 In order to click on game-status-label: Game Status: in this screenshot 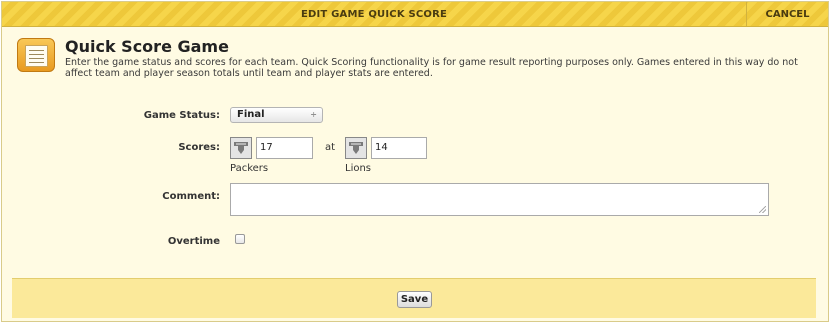, I will do `click(181, 115)`.